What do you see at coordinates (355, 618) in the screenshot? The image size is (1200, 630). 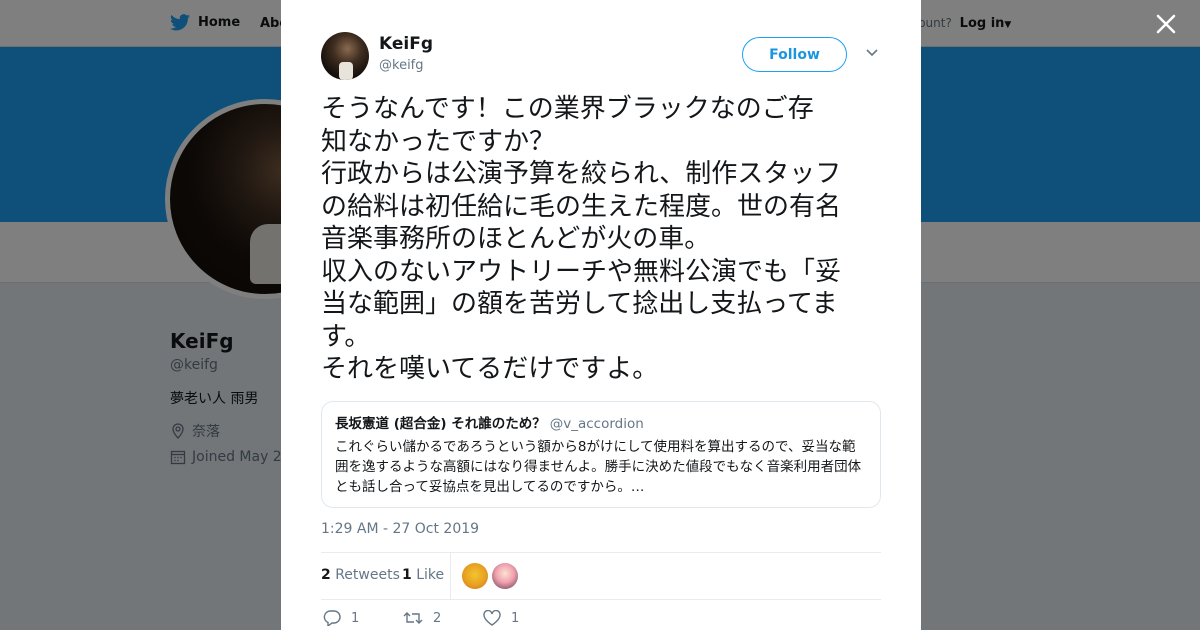 I see `reply-count: 1` at bounding box center [355, 618].